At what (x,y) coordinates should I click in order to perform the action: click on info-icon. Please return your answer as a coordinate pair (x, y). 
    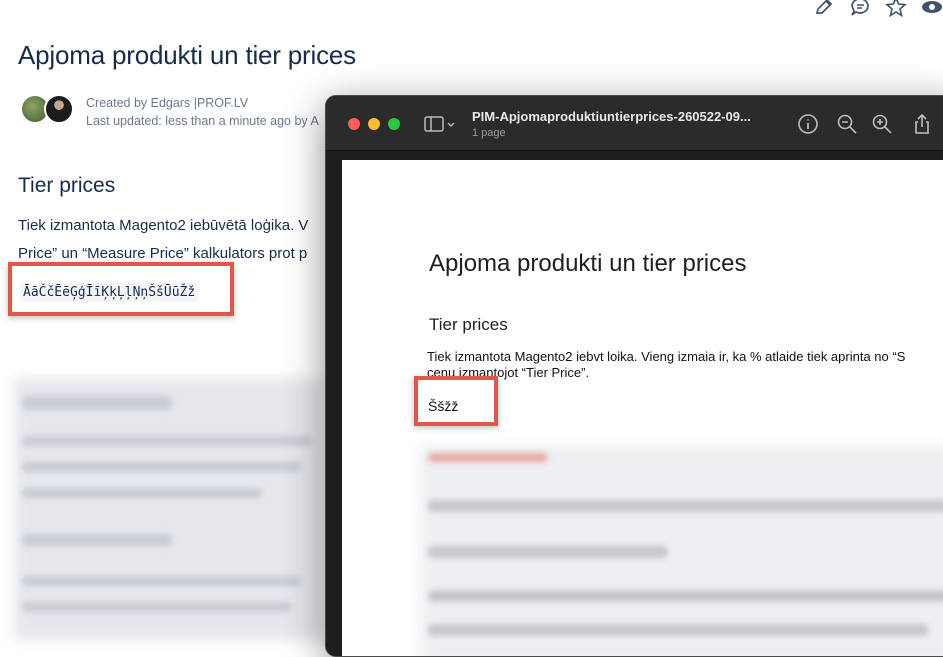
    Looking at the image, I should click on (808, 124).